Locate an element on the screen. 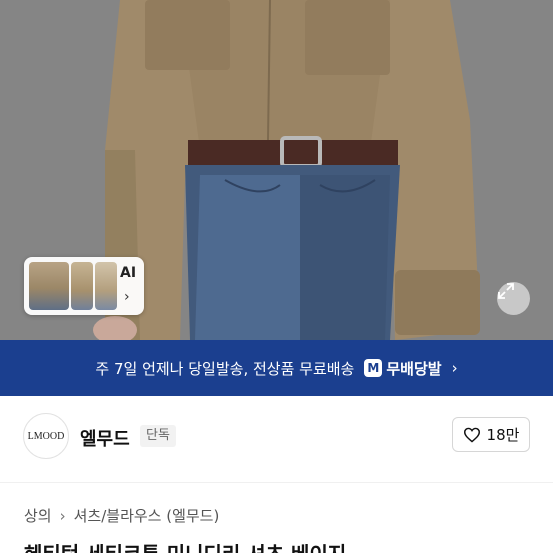  m-logo-icon: M is located at coordinates (373, 368).